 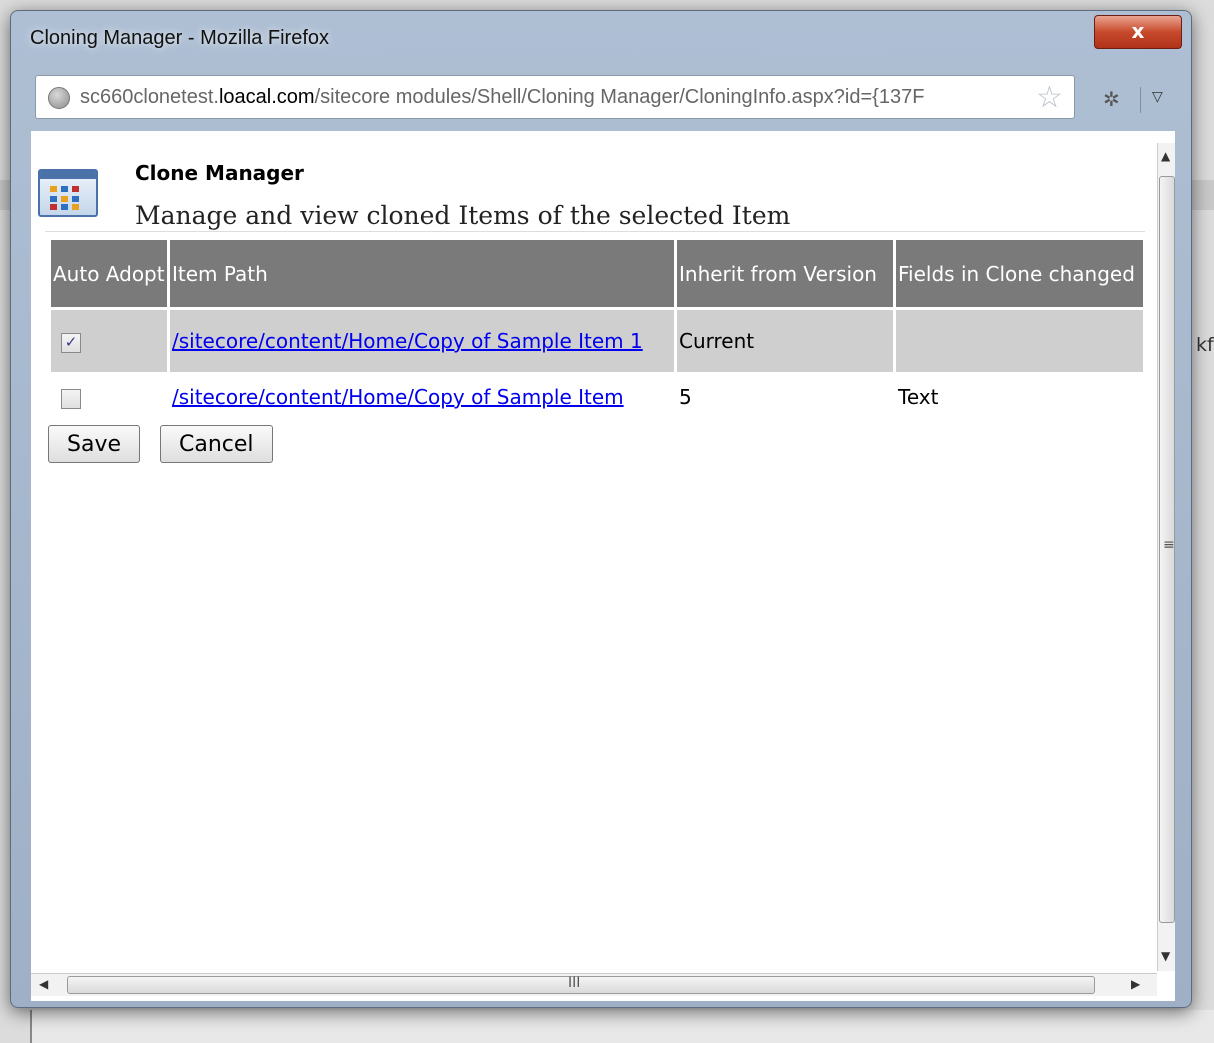 What do you see at coordinates (1019, 273) in the screenshot?
I see `column-header-fields-changed: Fields in Clone changed` at bounding box center [1019, 273].